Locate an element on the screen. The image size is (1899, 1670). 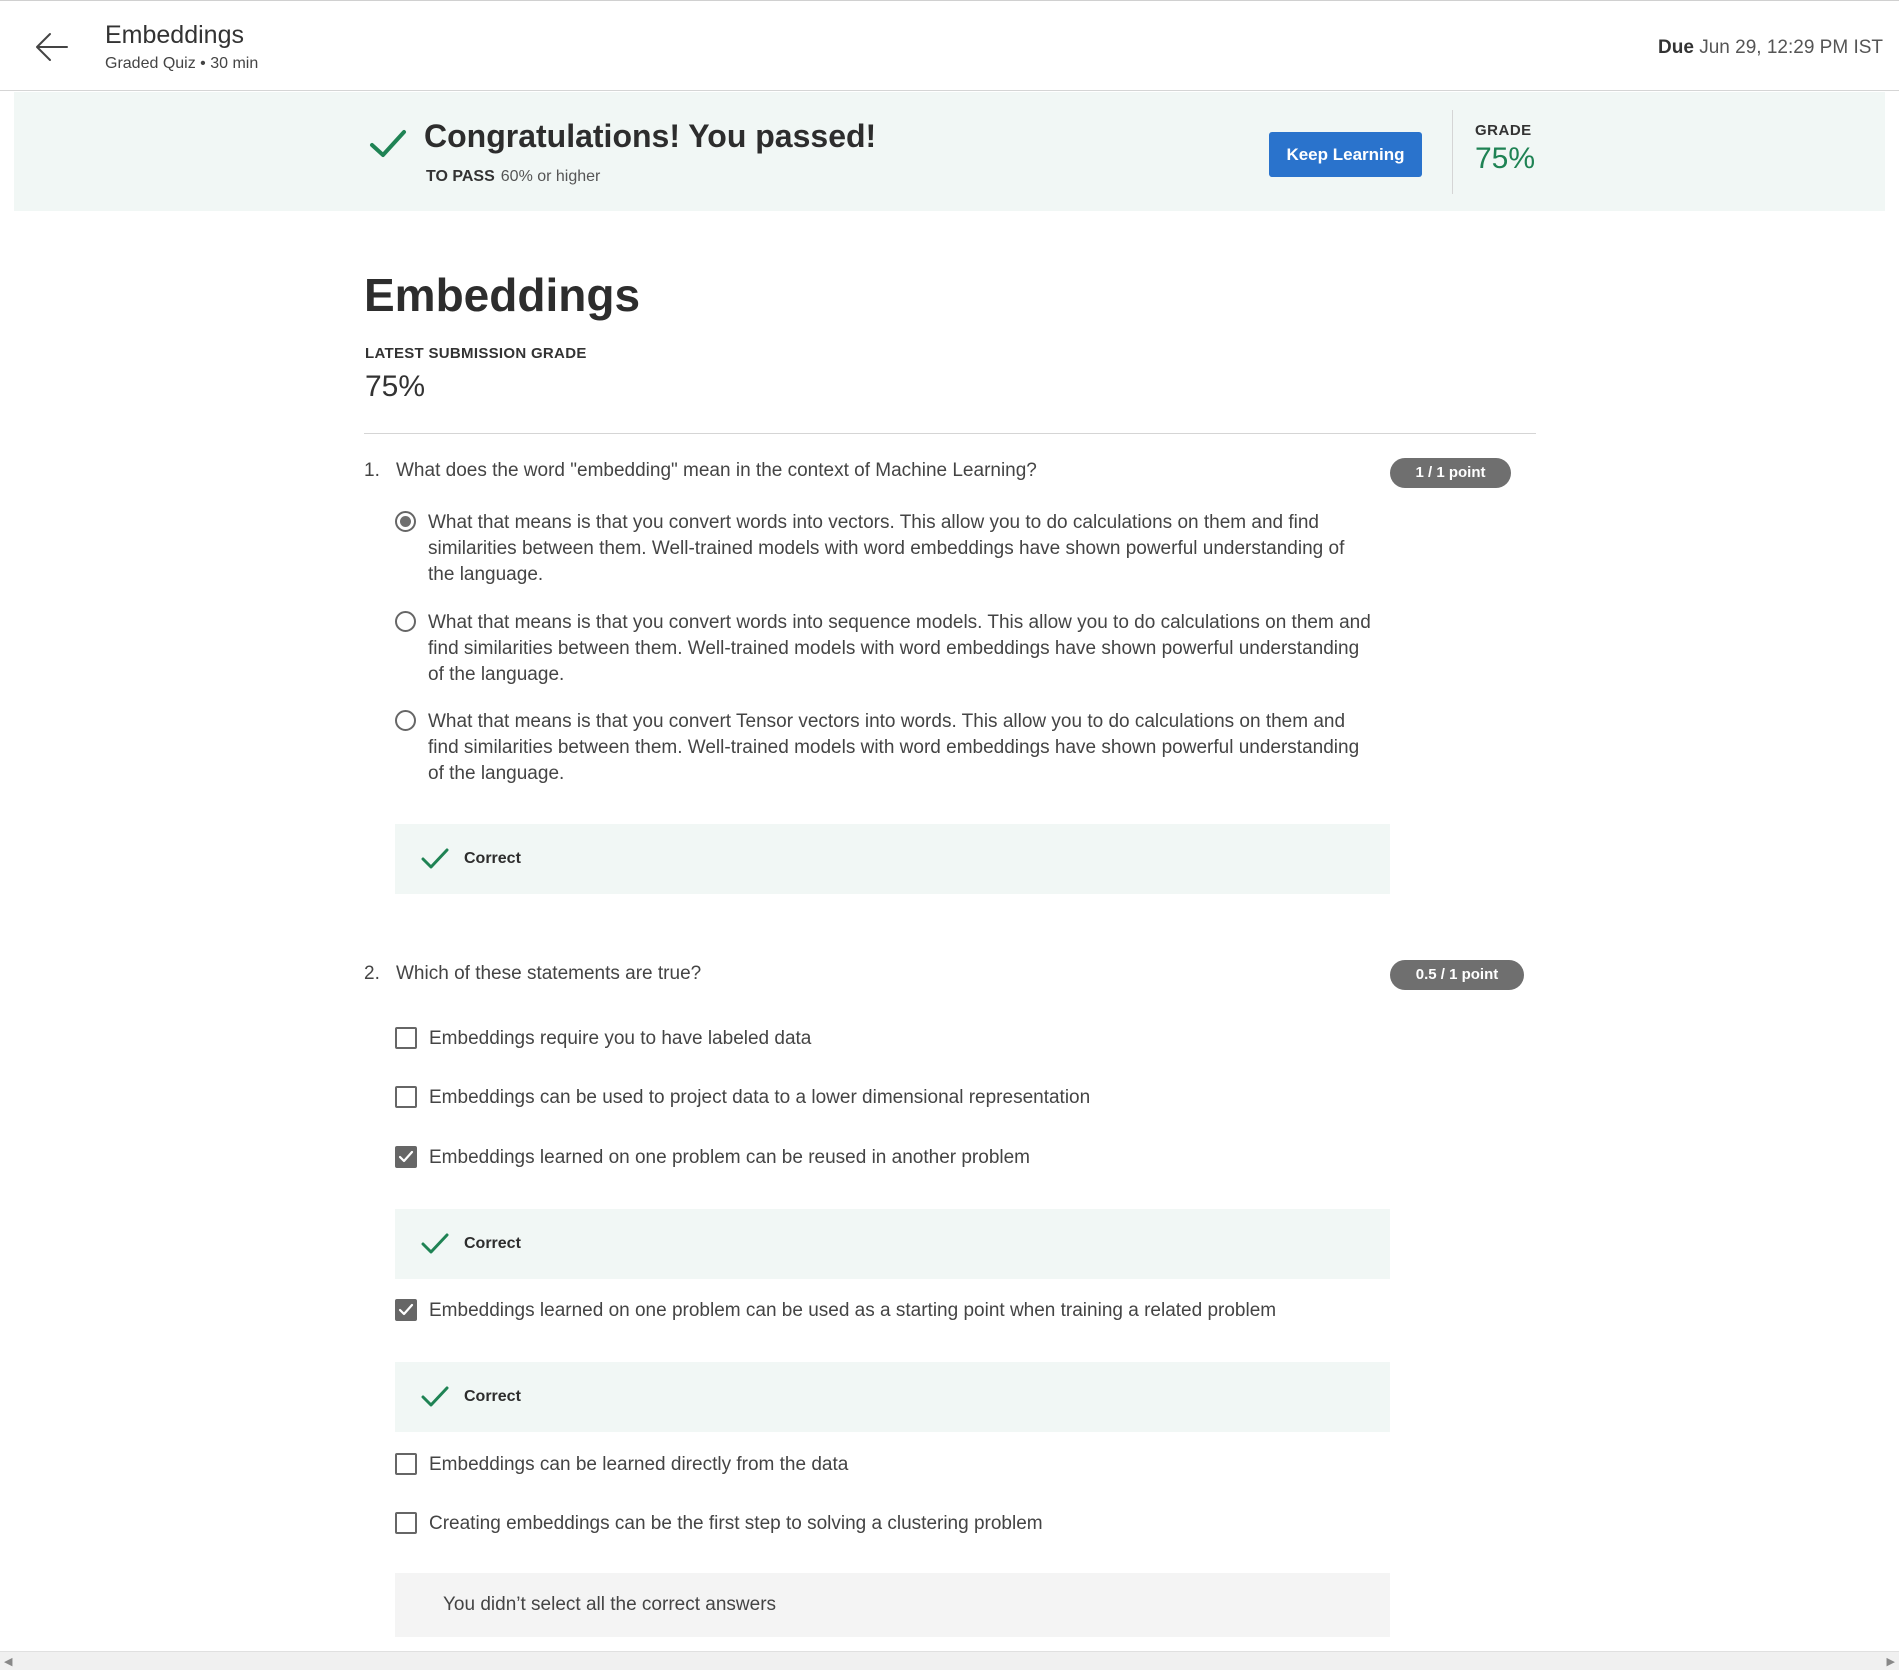
question-2-option-4-feedback: Correct is located at coordinates (892, 1397).